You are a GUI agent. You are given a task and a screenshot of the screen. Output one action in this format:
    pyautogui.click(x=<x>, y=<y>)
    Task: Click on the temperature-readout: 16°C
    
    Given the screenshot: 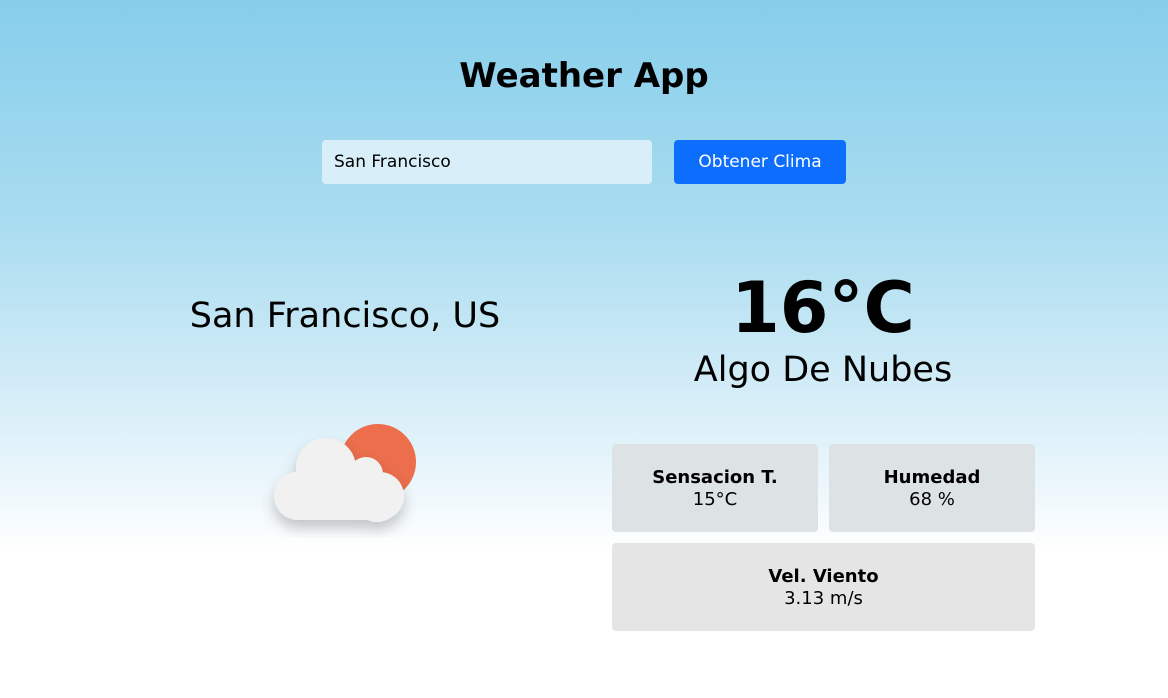 What is the action you would take?
    pyautogui.click(x=823, y=308)
    